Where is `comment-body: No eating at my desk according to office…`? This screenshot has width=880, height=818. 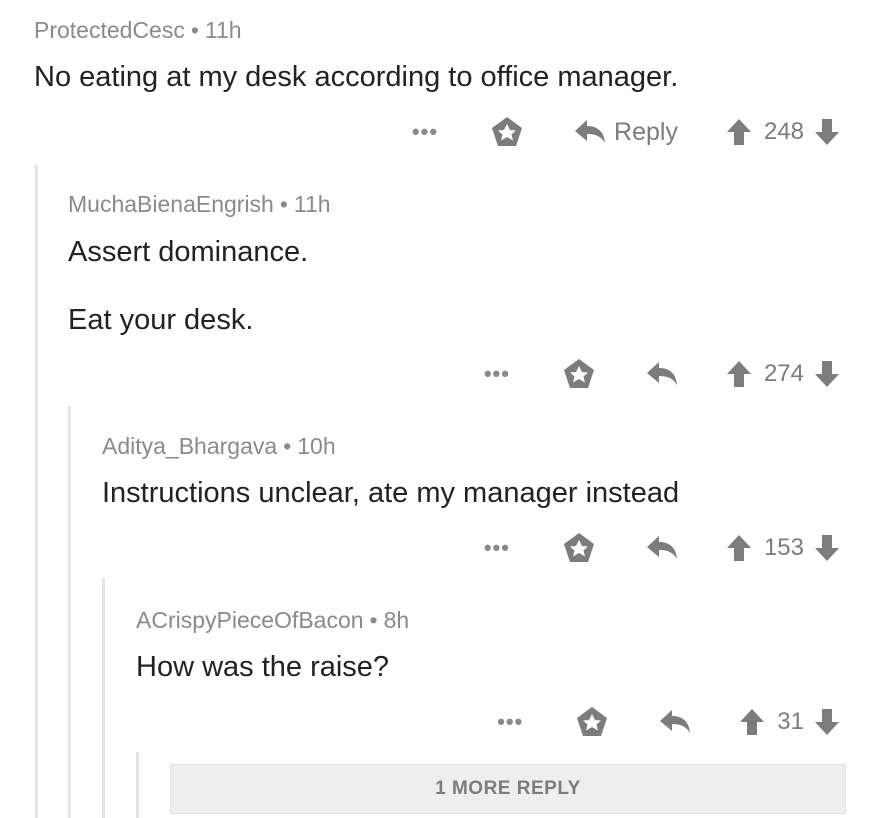 comment-body: No eating at my desk according to office… is located at coordinates (356, 77).